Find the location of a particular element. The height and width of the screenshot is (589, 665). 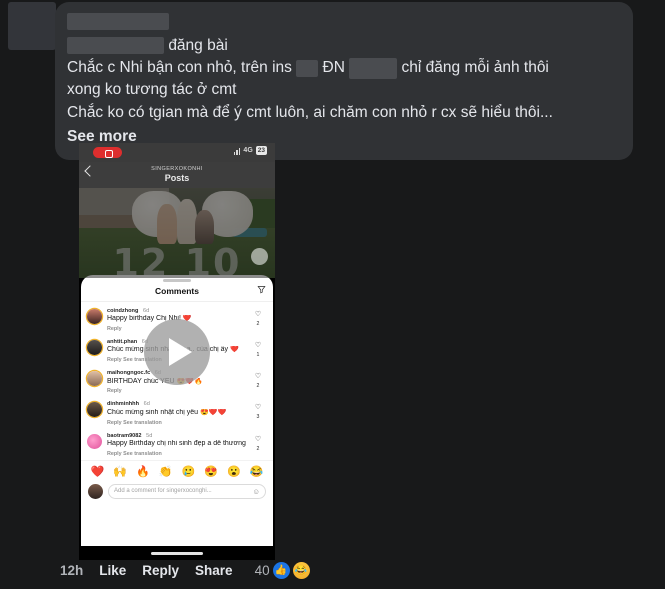

status-indicators: 4G 23 is located at coordinates (250, 150).